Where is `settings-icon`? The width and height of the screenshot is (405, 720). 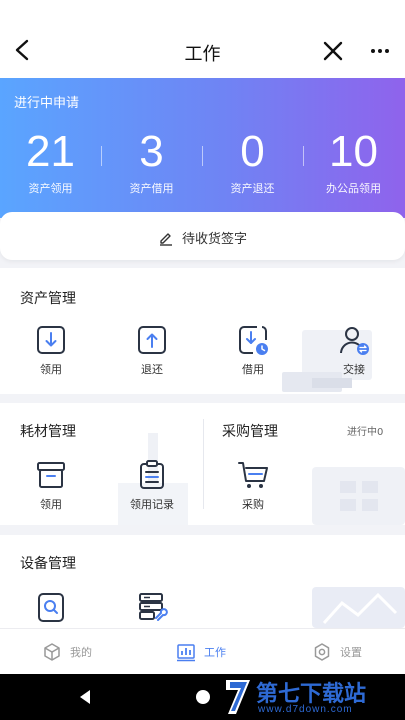
settings-icon is located at coordinates (322, 652).